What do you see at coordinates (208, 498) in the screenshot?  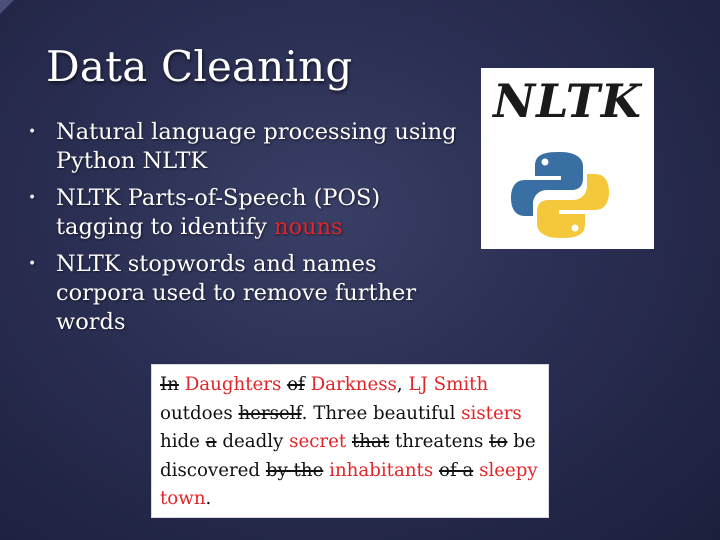 I see `excerpt-text: .` at bounding box center [208, 498].